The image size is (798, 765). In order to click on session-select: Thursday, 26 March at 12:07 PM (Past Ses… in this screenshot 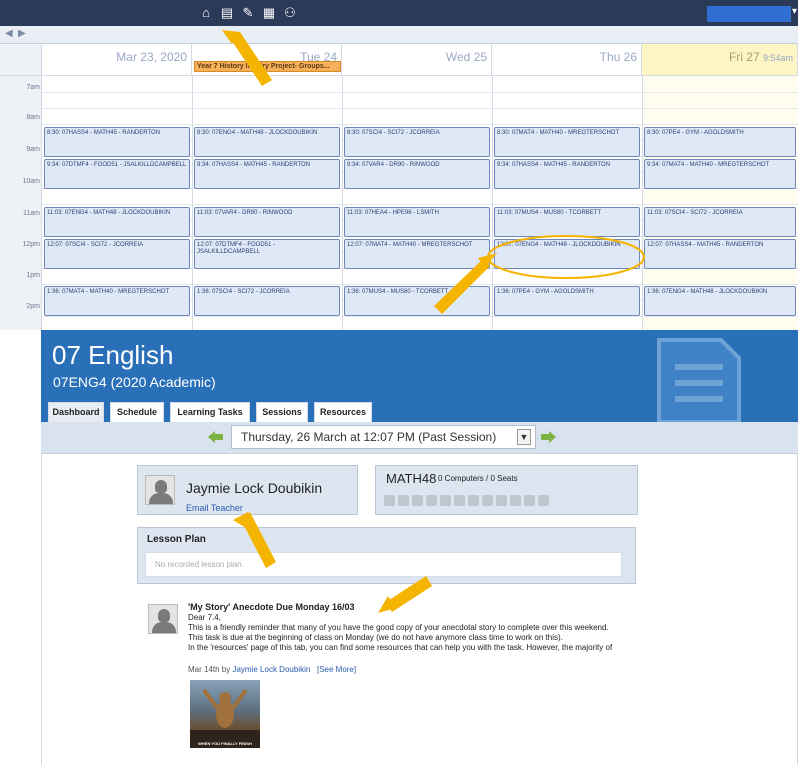, I will do `click(383, 437)`.